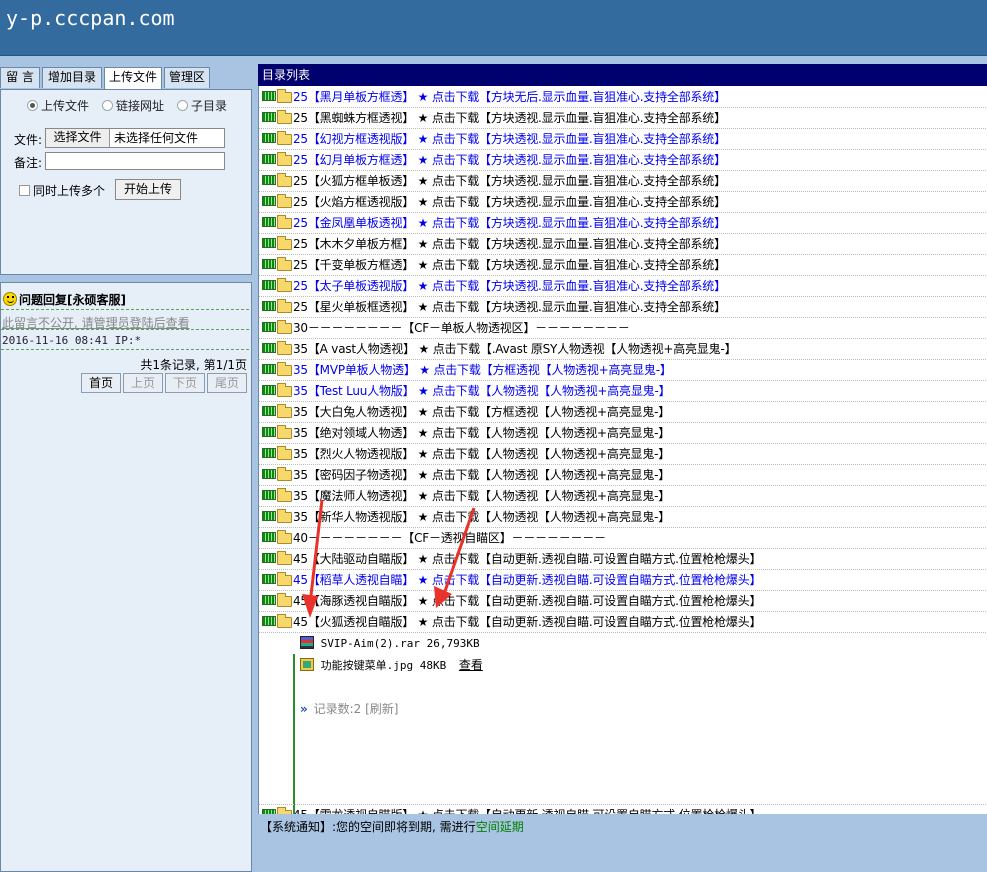  Describe the element at coordinates (370, 643) in the screenshot. I see `file-name: SVIP-Aim(2).rar` at that location.